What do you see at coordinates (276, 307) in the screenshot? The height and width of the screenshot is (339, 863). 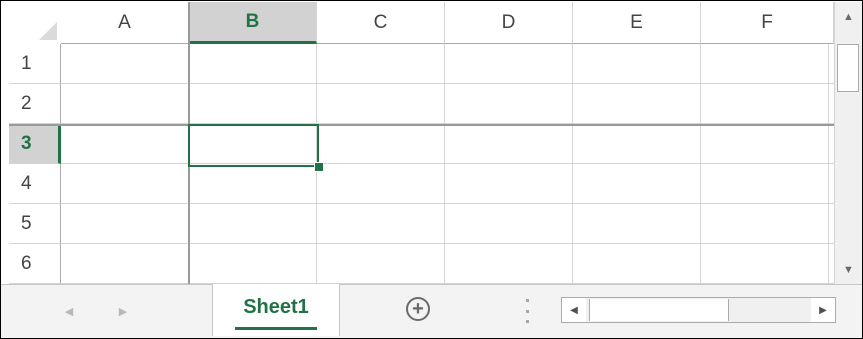 I see `sheet-tab-label: Sheet1` at bounding box center [276, 307].